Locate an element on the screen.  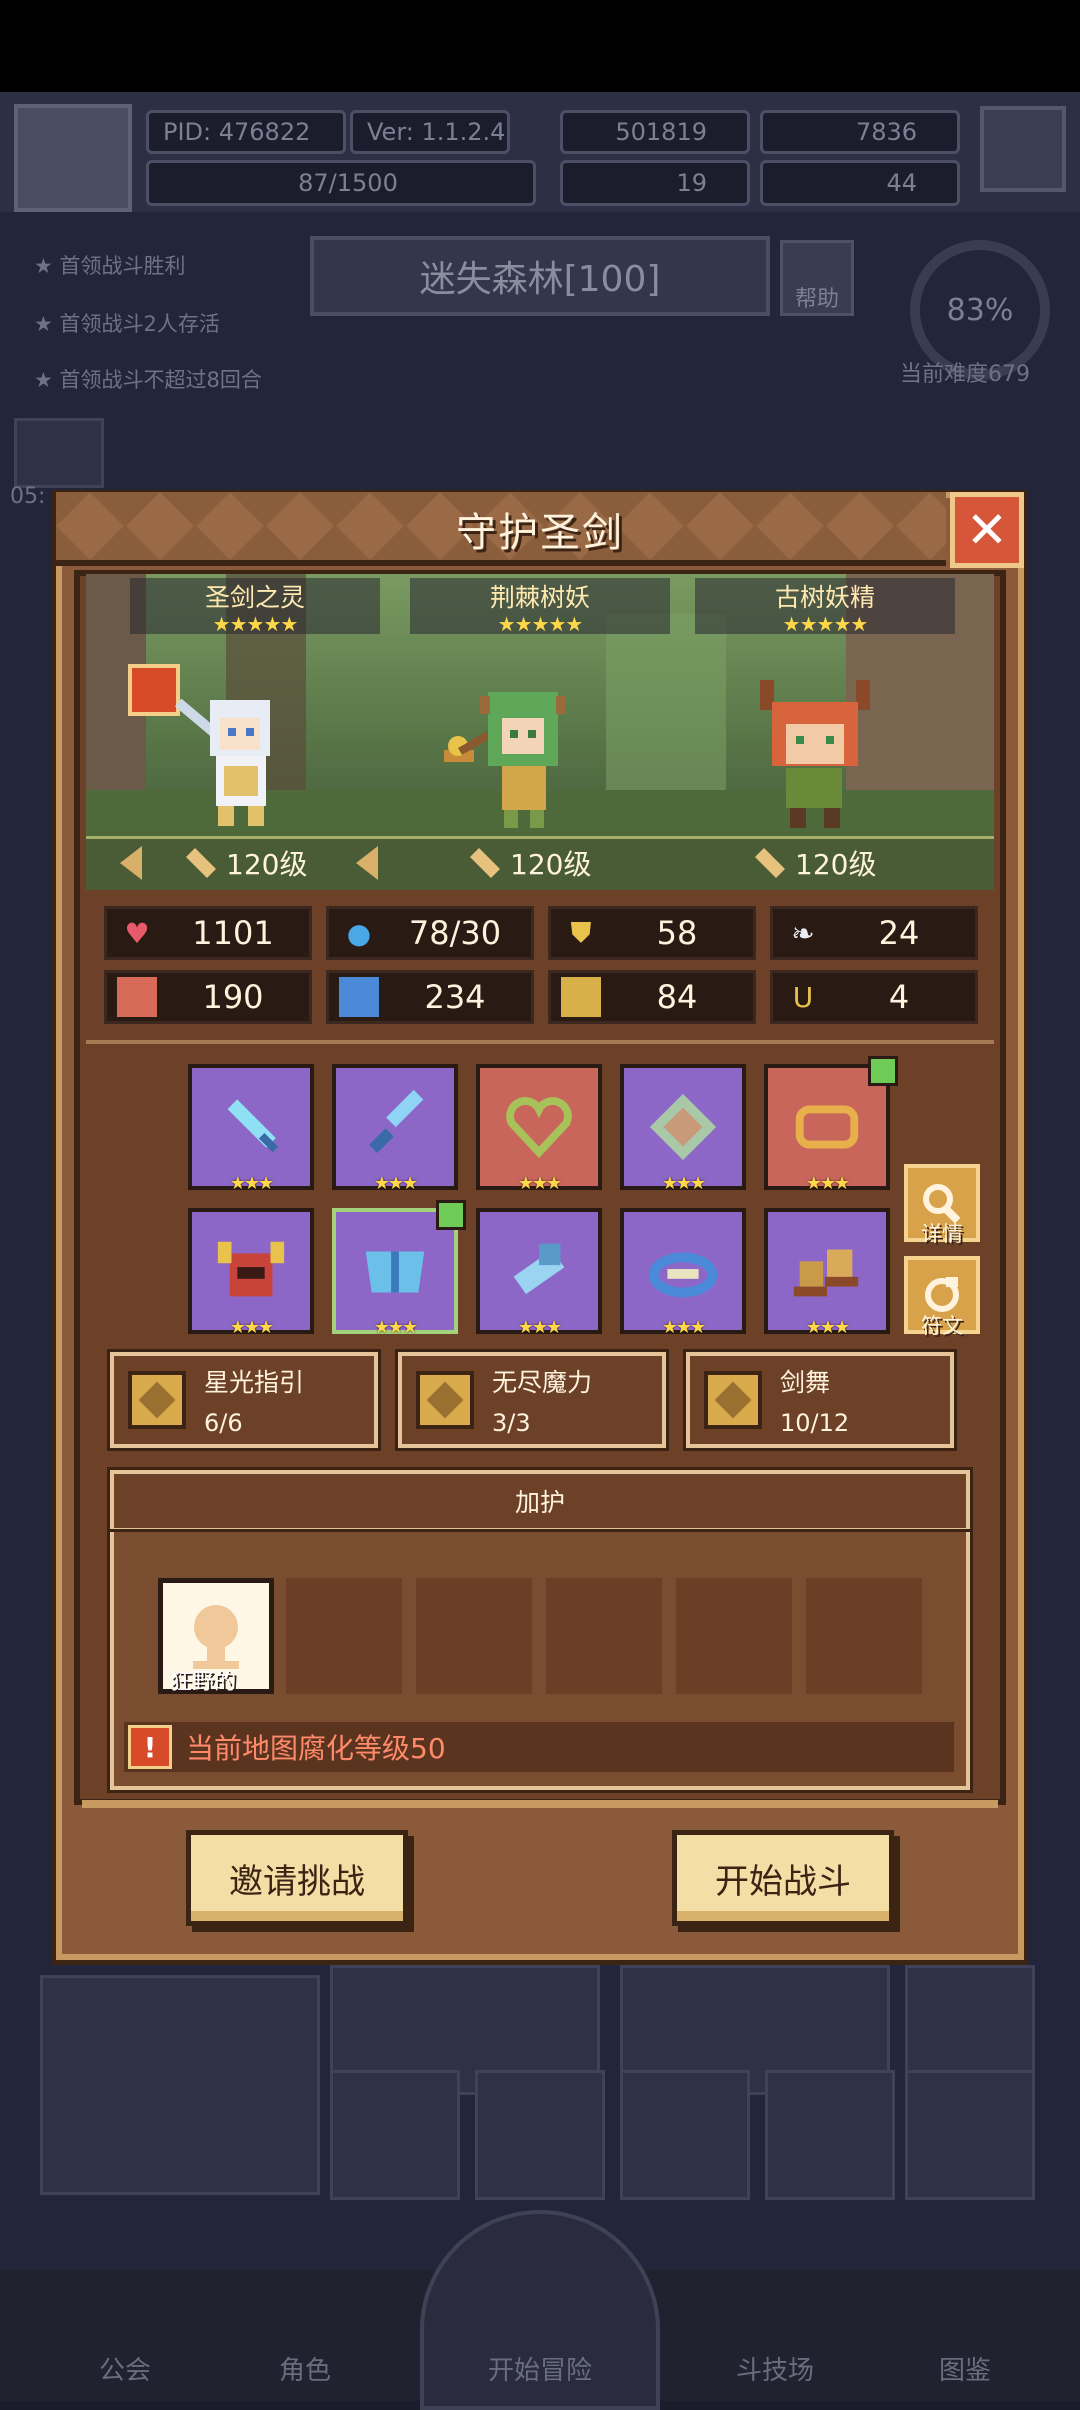
hero-3-name: 古树妖精 is located at coordinates (824, 597).